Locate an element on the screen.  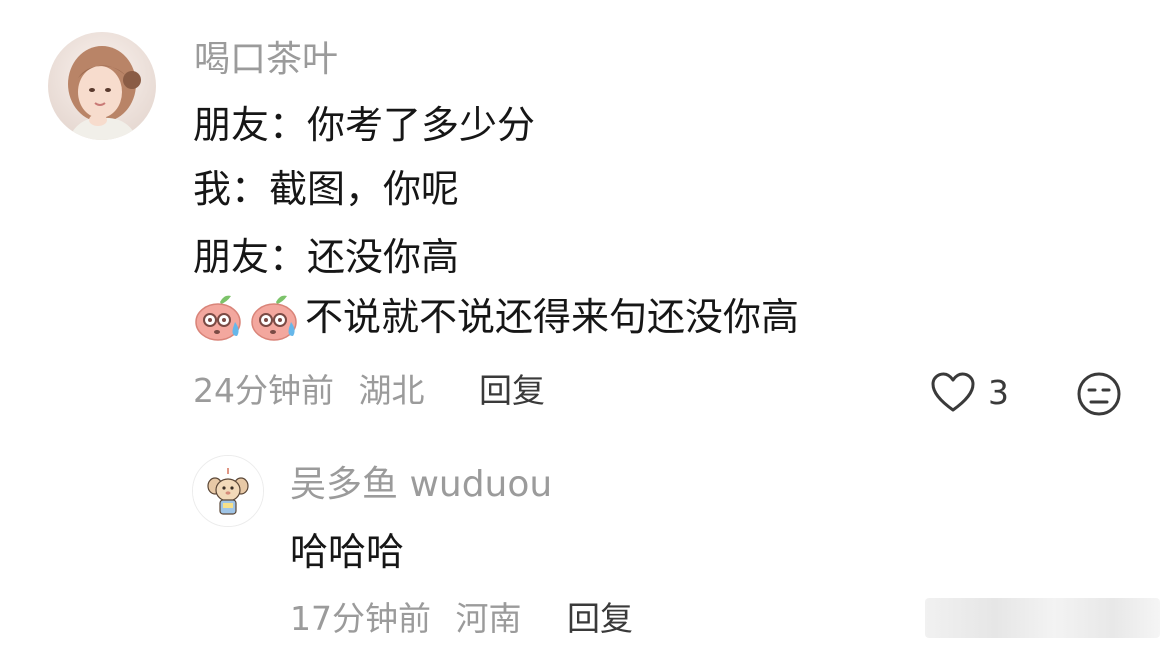
comment-text-line-2: 我：截图，你呢 is located at coordinates (326, 189).